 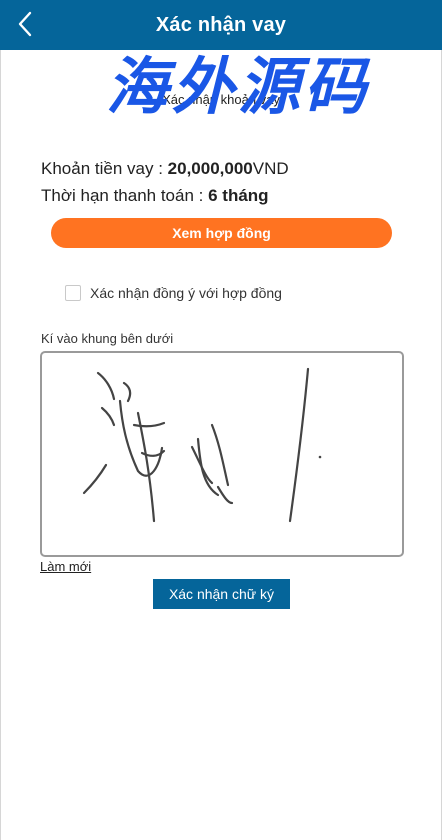 What do you see at coordinates (165, 169) in the screenshot?
I see `loan-amount-row: Khoản tiền vay : 20,000,000VND` at bounding box center [165, 169].